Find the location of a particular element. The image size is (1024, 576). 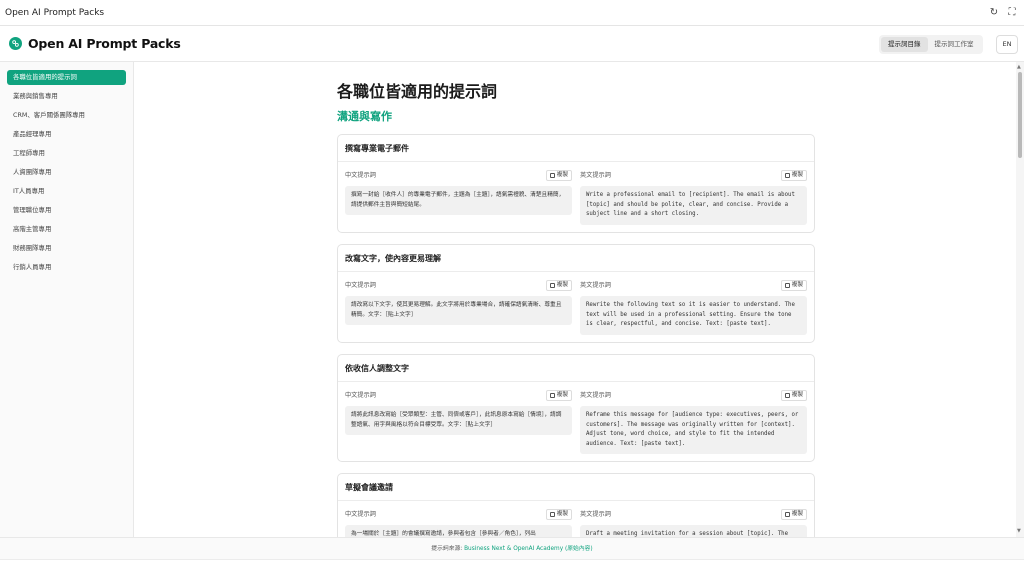

scroll-thumb is located at coordinates (1020, 115).